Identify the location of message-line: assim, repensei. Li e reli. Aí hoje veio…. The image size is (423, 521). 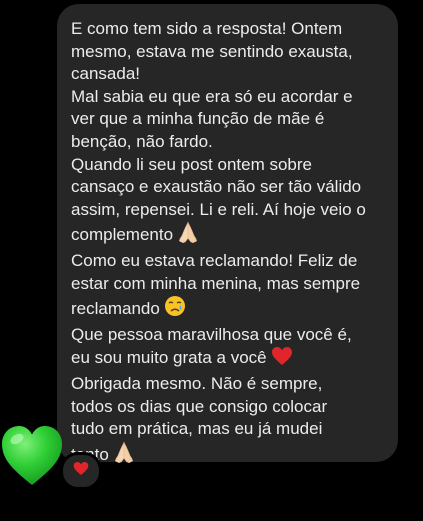
(218, 209).